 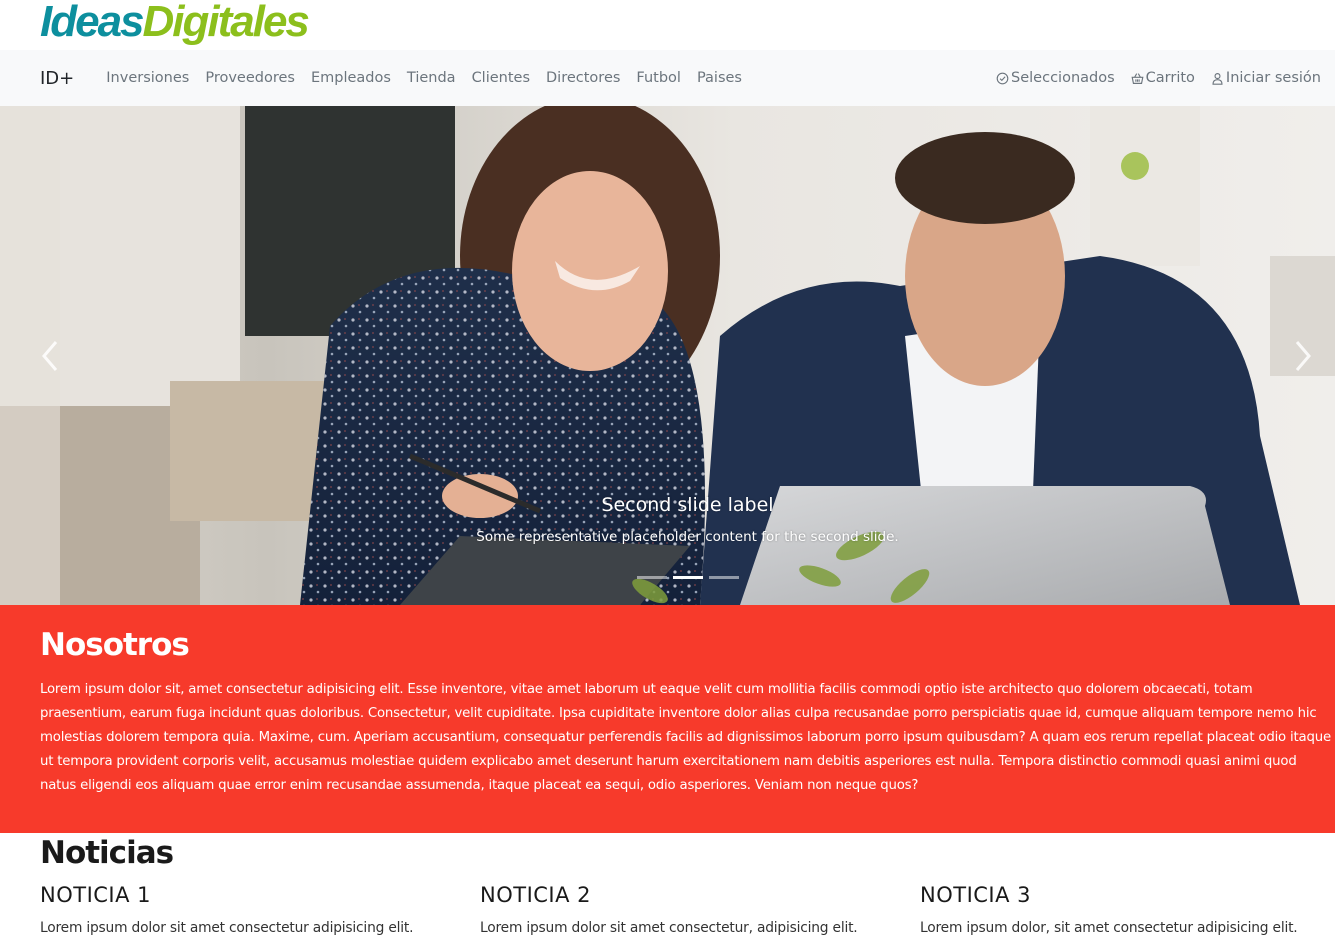 I want to click on person-icon, so click(x=1217, y=78).